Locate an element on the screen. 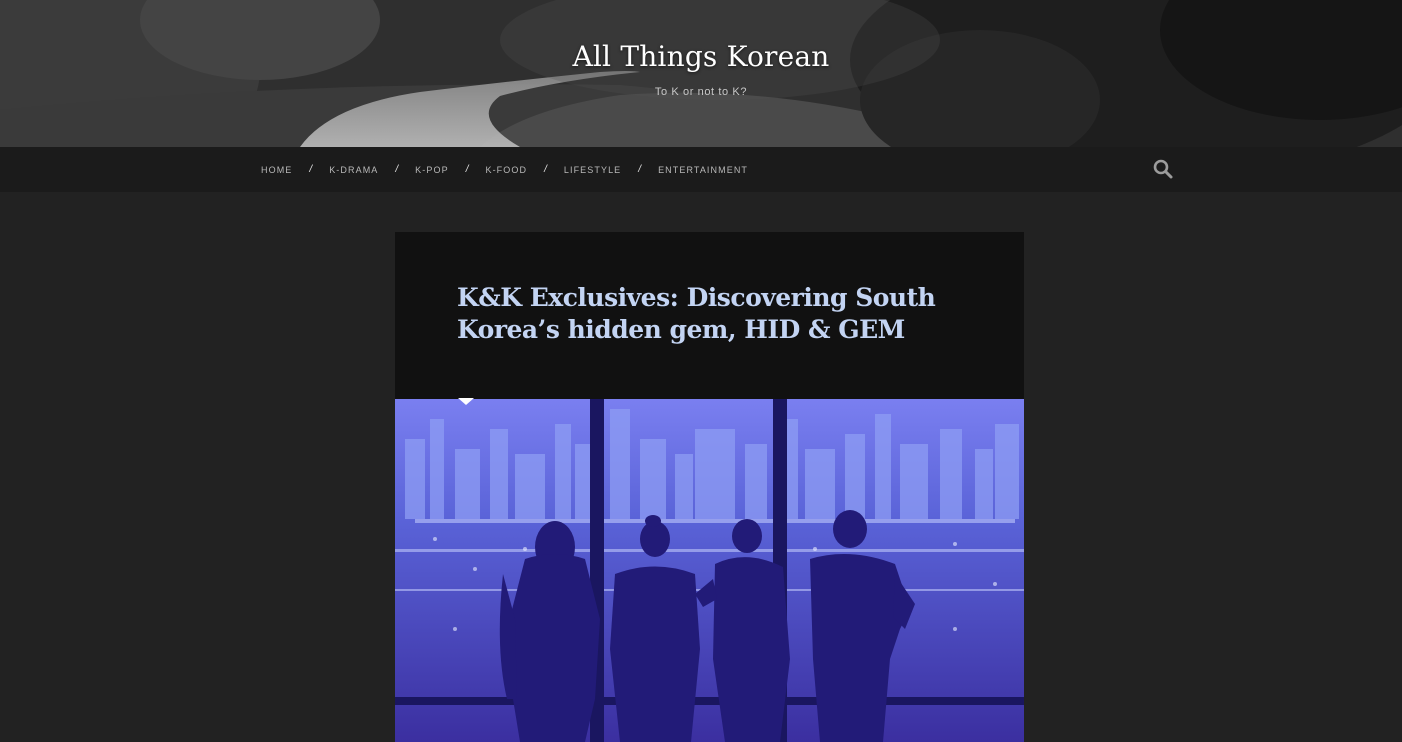 The height and width of the screenshot is (742, 1402). nav-item-lifestyle: LIFESTYLE is located at coordinates (592, 170).